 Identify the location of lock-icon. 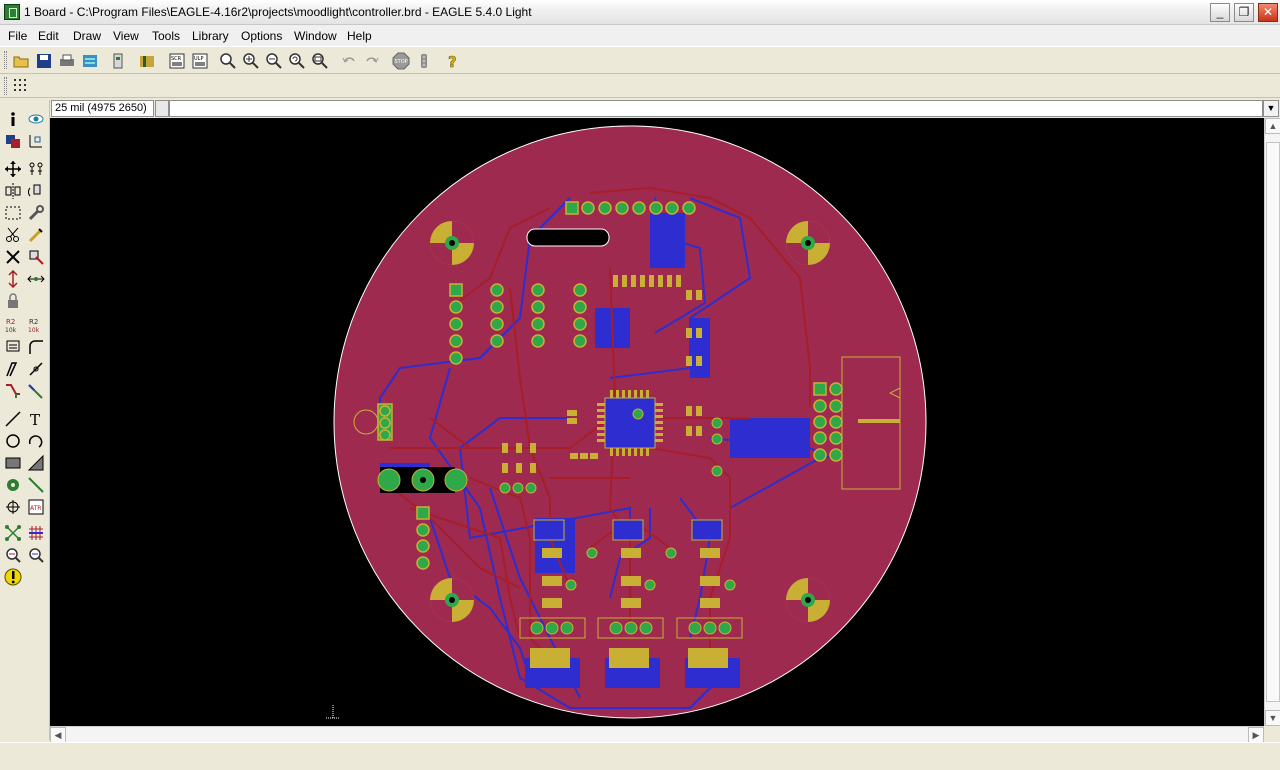
(13, 301).